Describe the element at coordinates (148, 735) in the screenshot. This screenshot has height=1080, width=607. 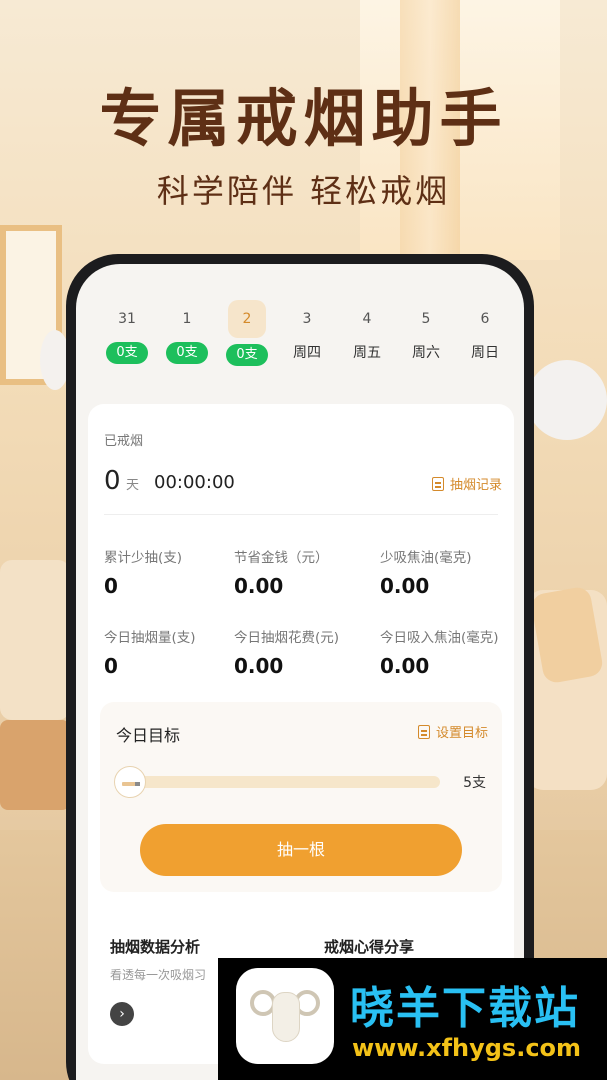
I see `goal-title: 今日目标` at that location.